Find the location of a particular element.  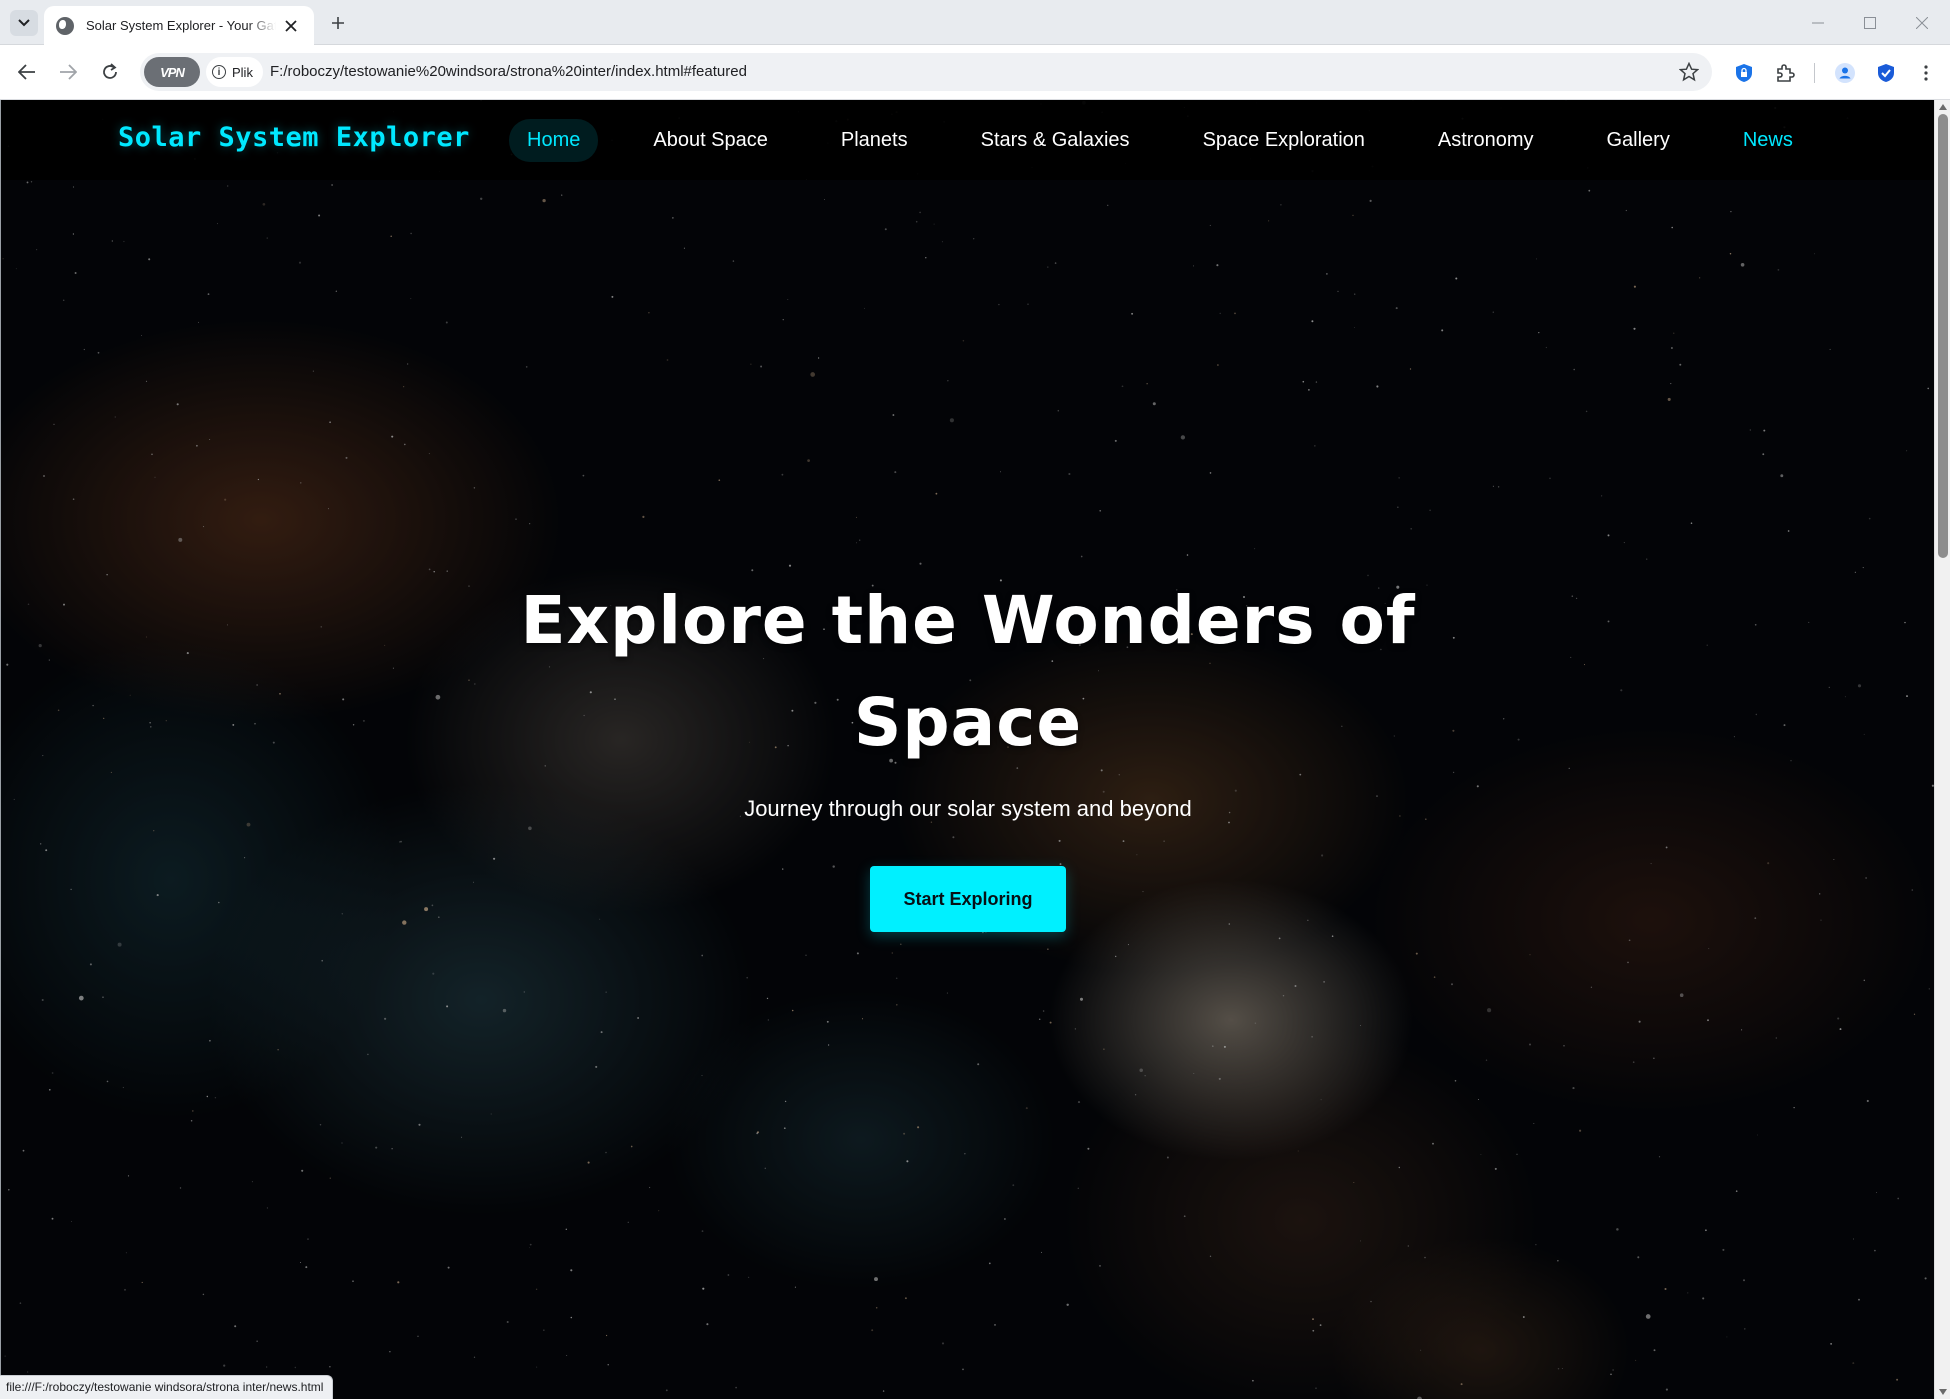

vpn-badge: VPN is located at coordinates (172, 72).